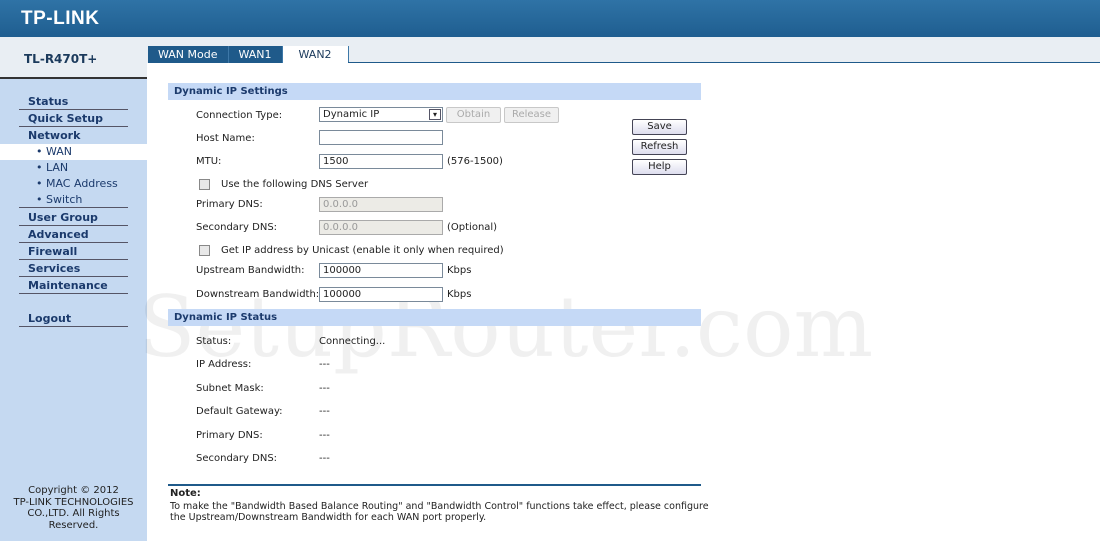 The width and height of the screenshot is (1100, 541). I want to click on mtu-input: 1500, so click(381, 161).